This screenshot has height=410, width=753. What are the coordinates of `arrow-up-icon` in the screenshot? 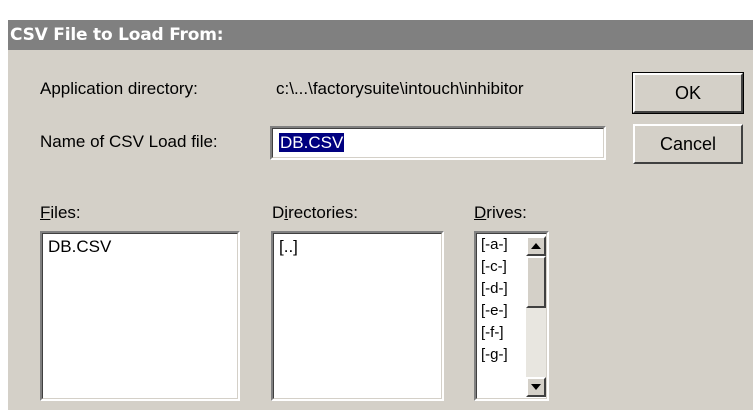 It's located at (536, 246).